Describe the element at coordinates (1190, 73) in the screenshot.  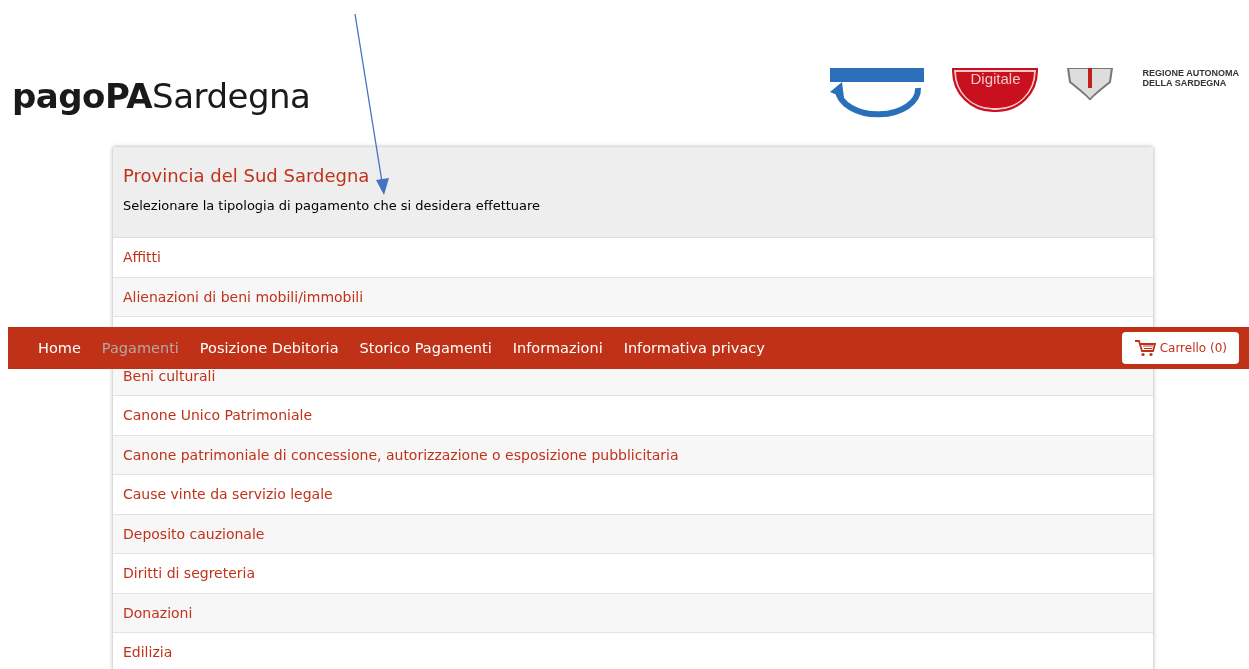
I see `region-name: REGIONE AUTONOMA` at that location.